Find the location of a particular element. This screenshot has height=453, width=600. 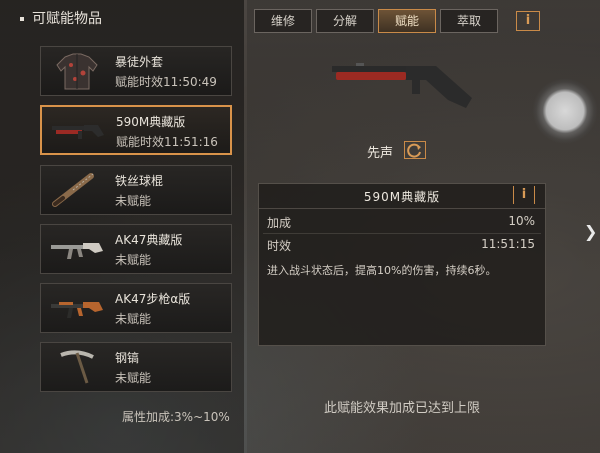

jacket-icon is located at coordinates (77, 71).